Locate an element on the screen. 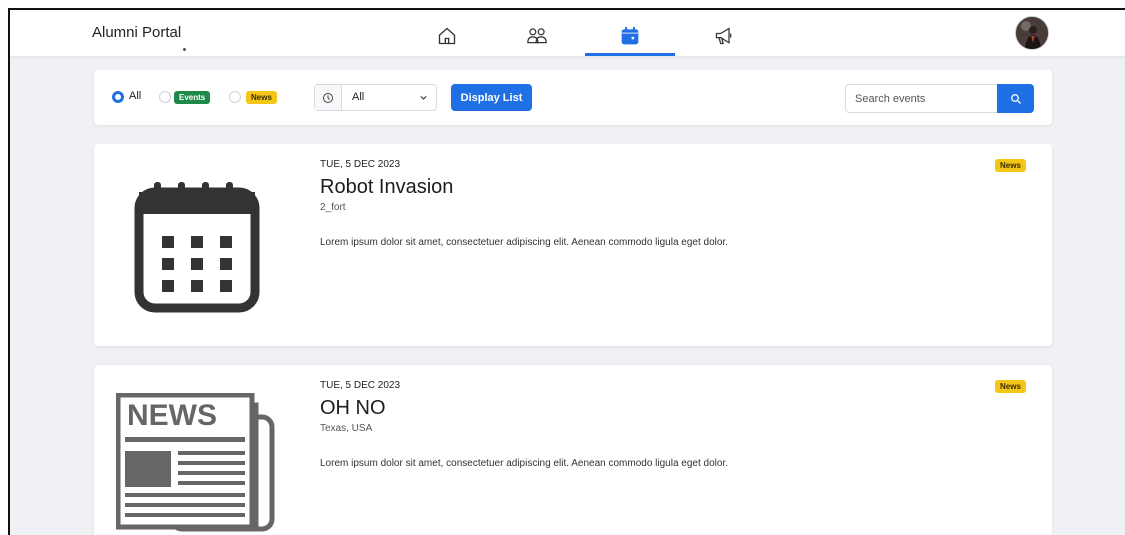  nav-users is located at coordinates (537, 36).